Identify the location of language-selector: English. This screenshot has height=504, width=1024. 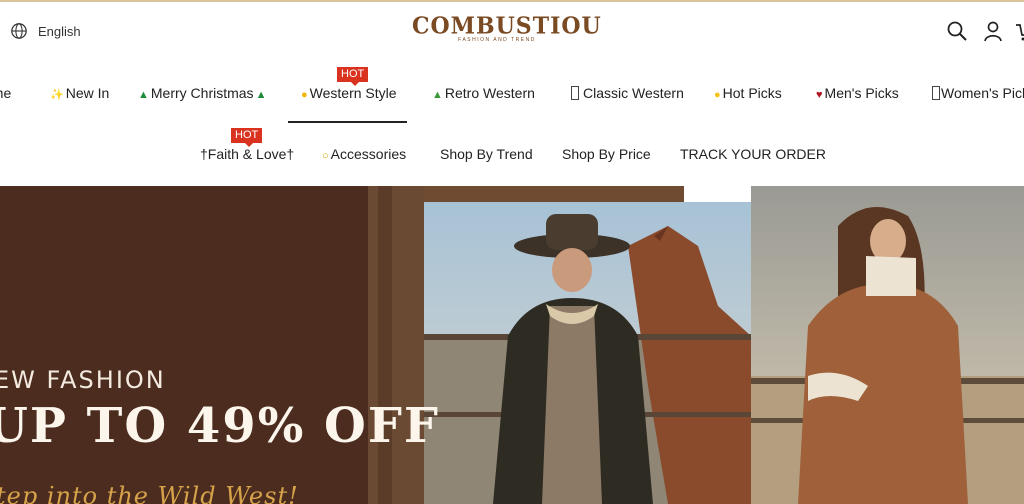
(45, 31).